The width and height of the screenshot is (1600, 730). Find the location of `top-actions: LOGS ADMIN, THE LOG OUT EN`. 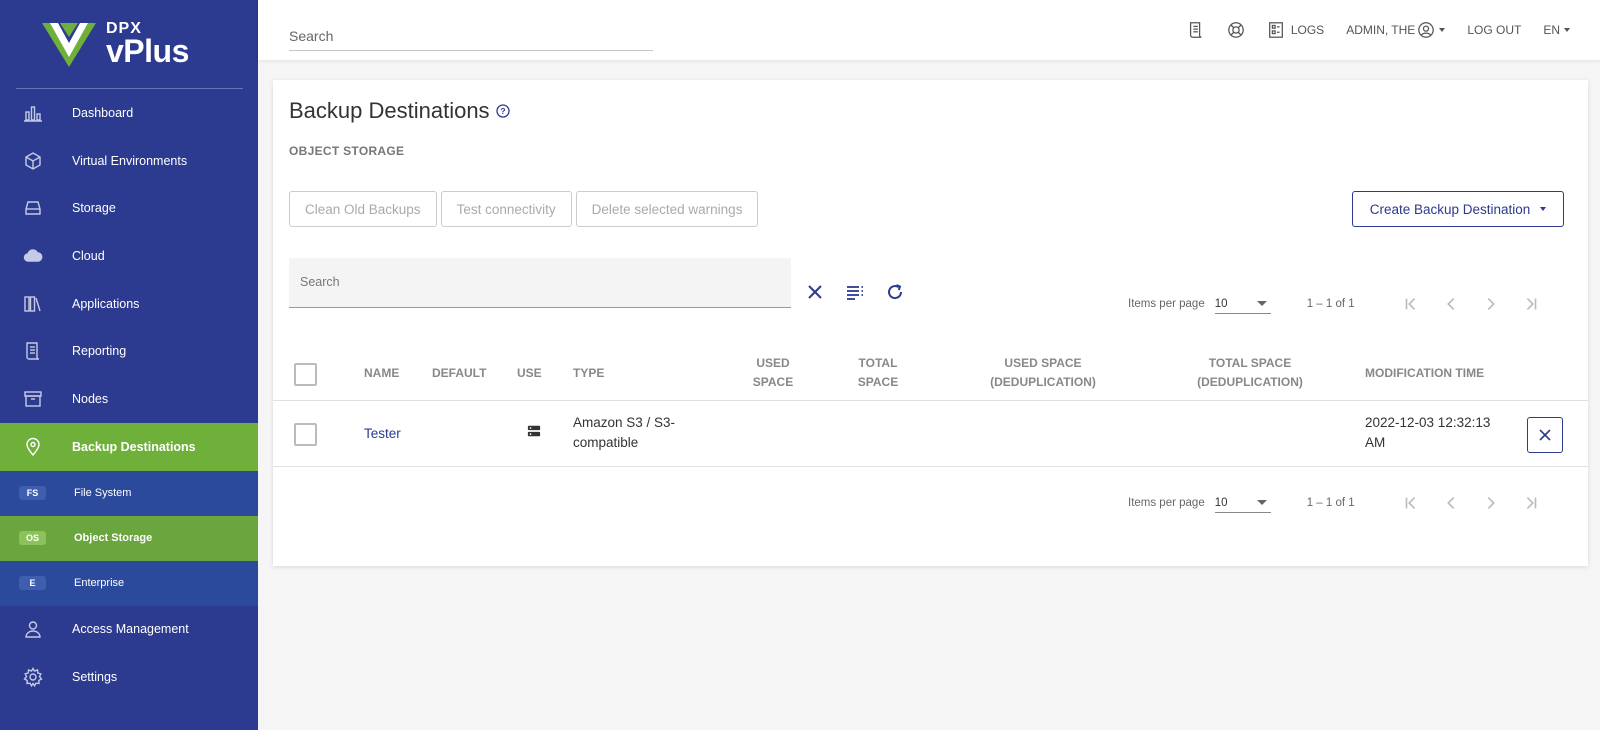

top-actions: LOGS ADMIN, THE LOG OUT EN is located at coordinates (1367, 30).